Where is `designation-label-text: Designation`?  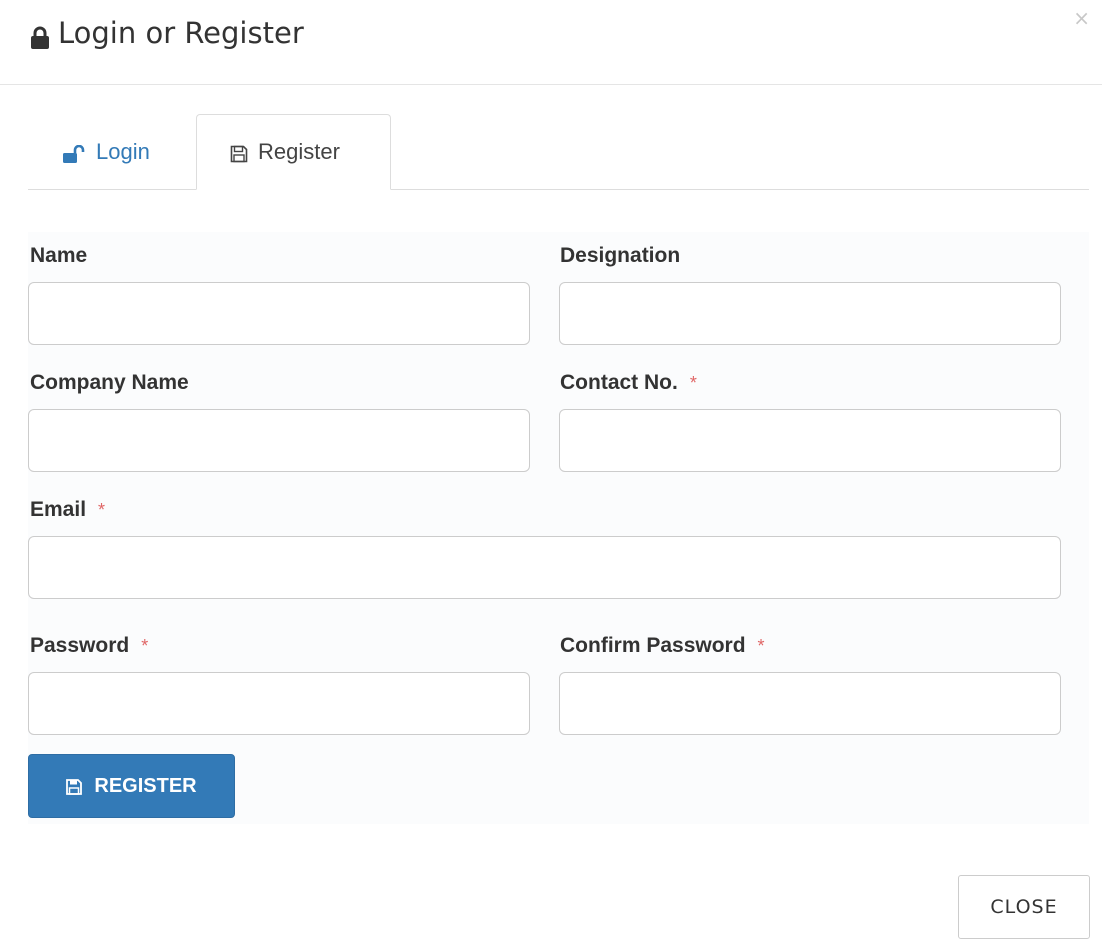
designation-label-text: Designation is located at coordinates (620, 255).